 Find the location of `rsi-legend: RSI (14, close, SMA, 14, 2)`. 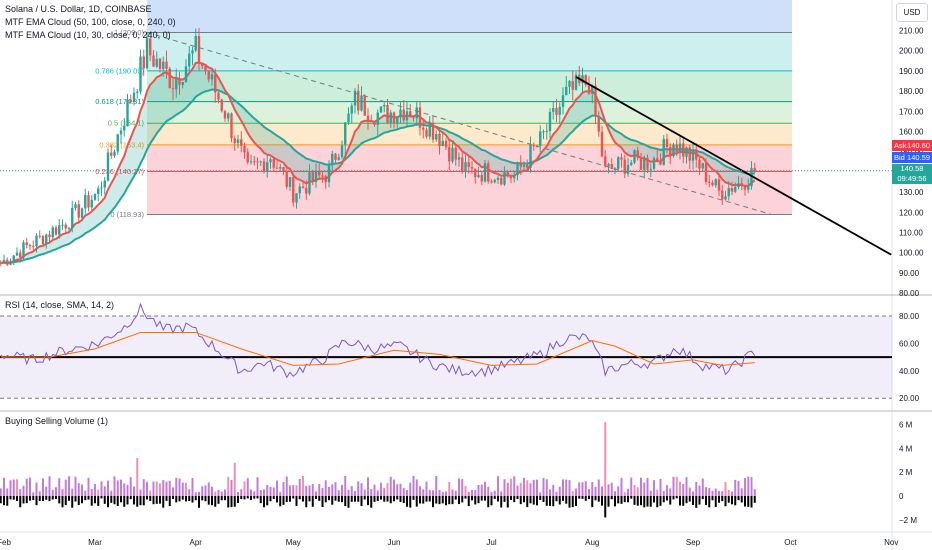

rsi-legend: RSI (14, close, SMA, 14, 2) is located at coordinates (59, 305).